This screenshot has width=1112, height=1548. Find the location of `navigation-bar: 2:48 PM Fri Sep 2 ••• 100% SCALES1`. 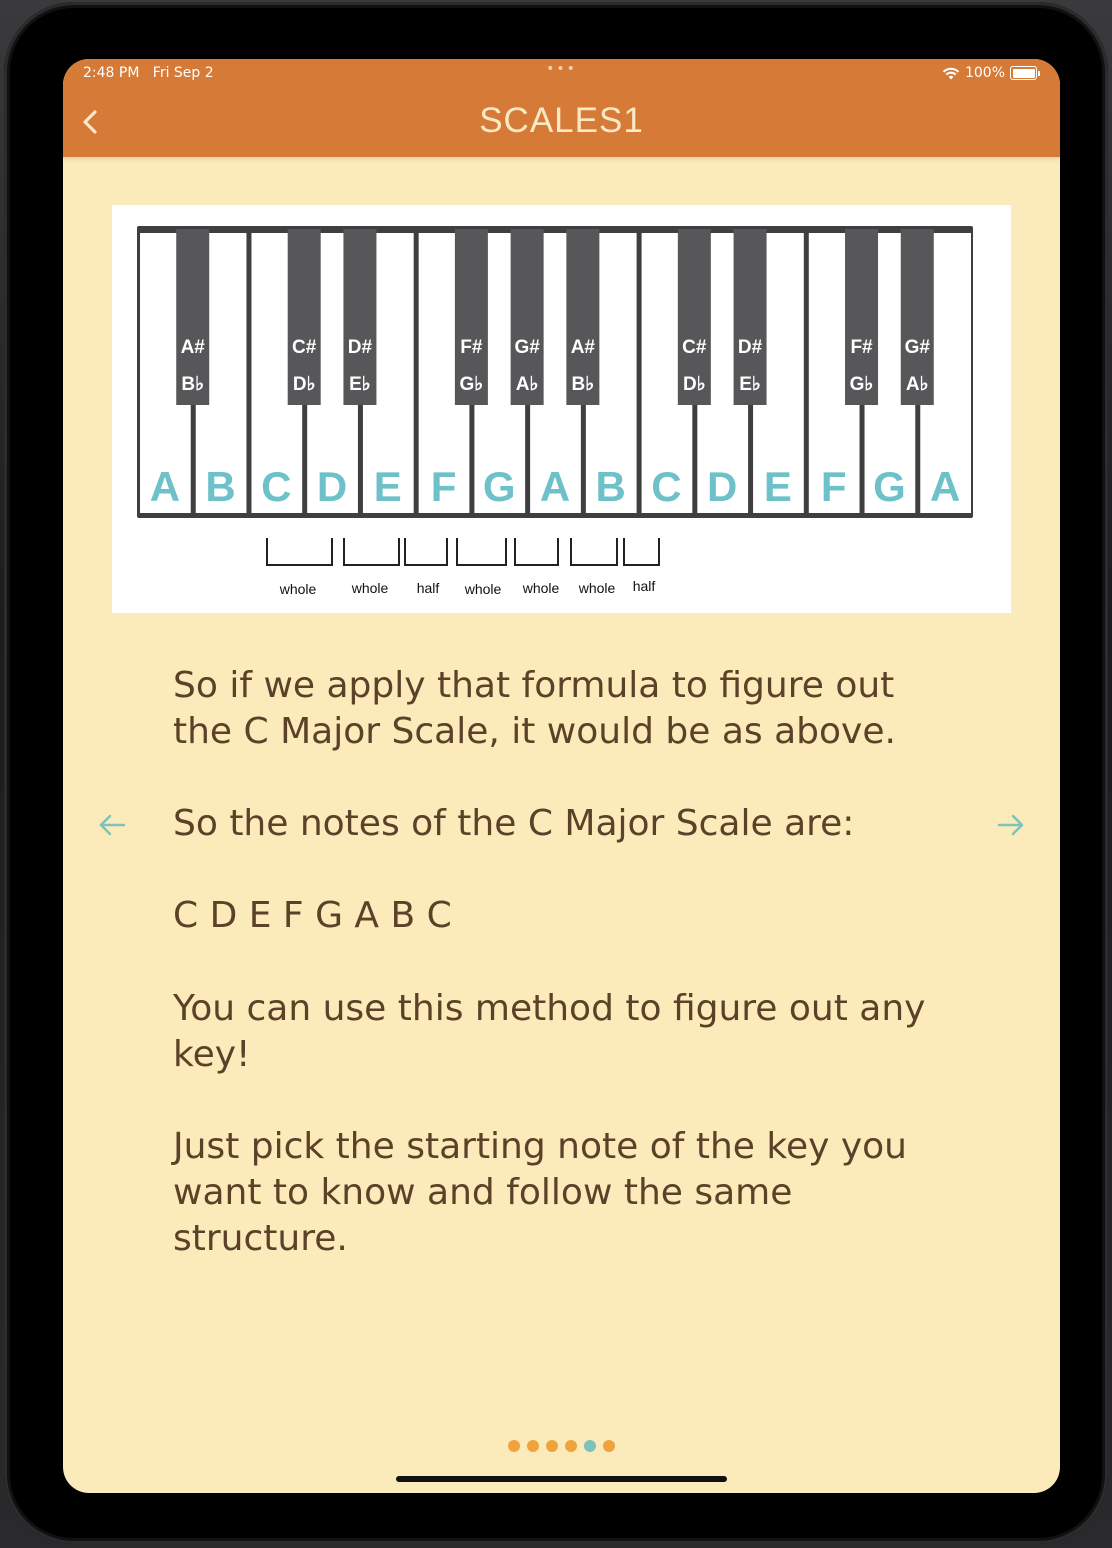

navigation-bar: 2:48 PM Fri Sep 2 ••• 100% SCALES1 is located at coordinates (561, 108).